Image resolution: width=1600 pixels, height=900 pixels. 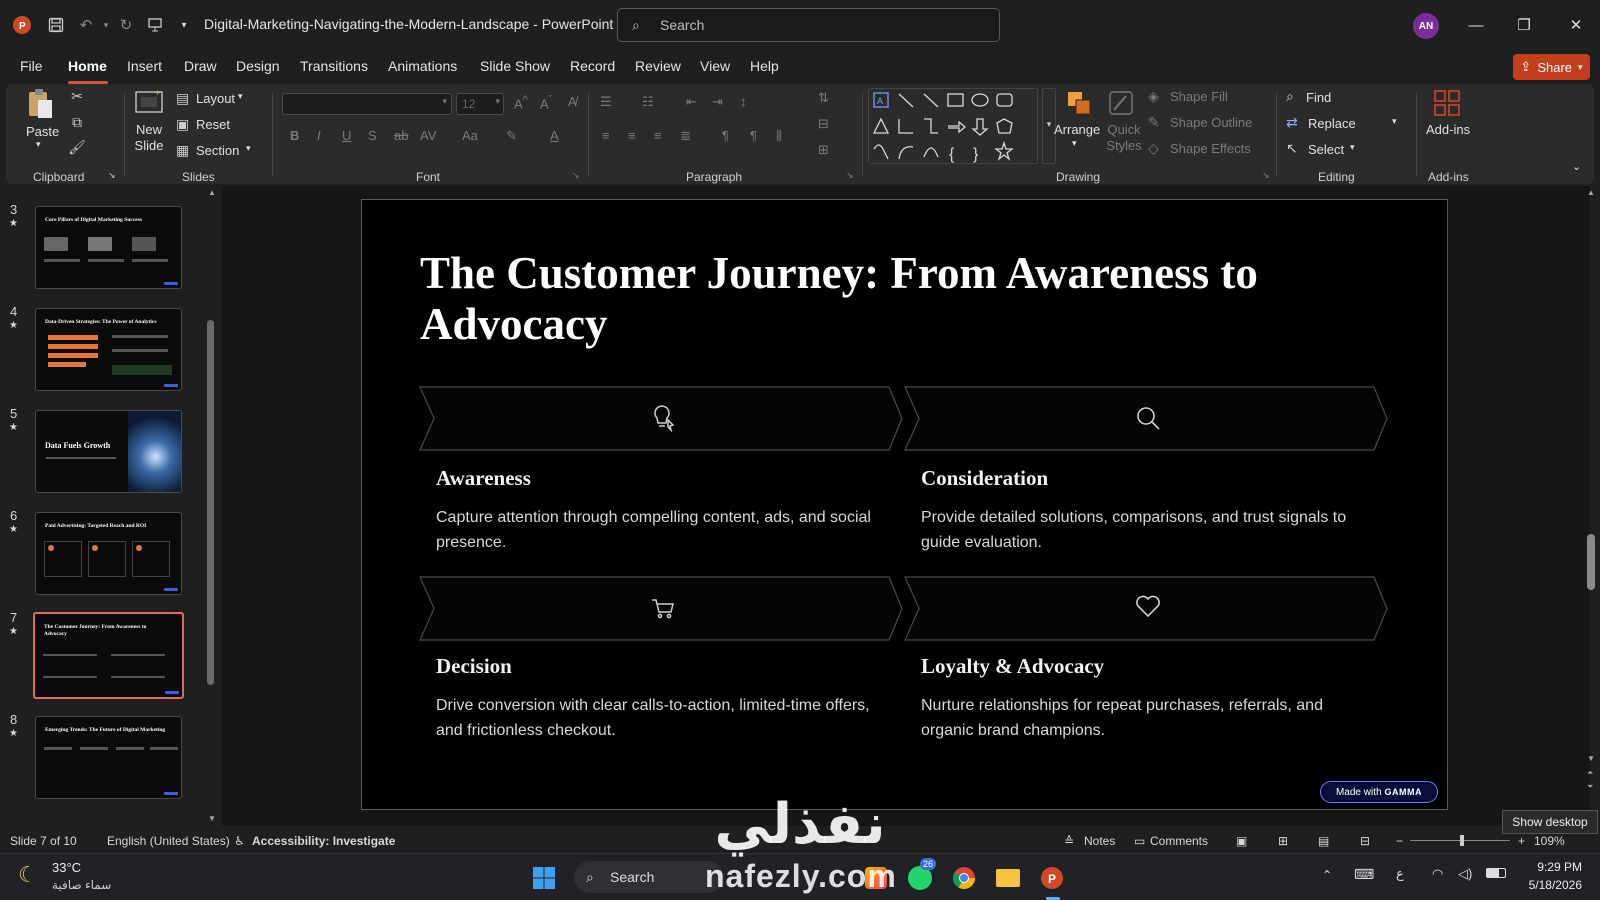 What do you see at coordinates (1476, 25) in the screenshot?
I see `minimize-icon: —` at bounding box center [1476, 25].